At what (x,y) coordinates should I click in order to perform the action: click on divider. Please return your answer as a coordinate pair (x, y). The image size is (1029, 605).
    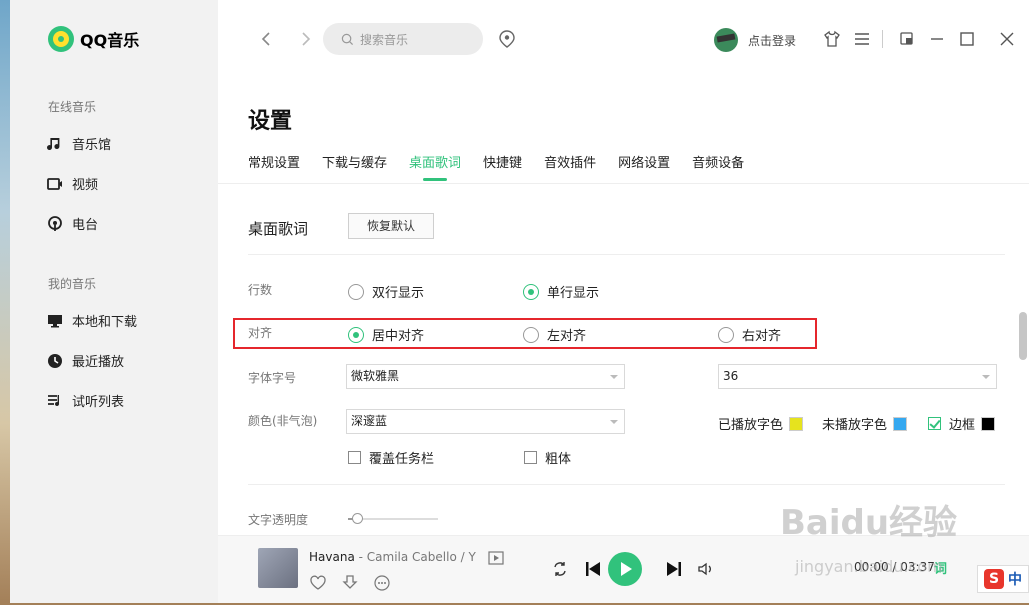
    Looking at the image, I should click on (626, 254).